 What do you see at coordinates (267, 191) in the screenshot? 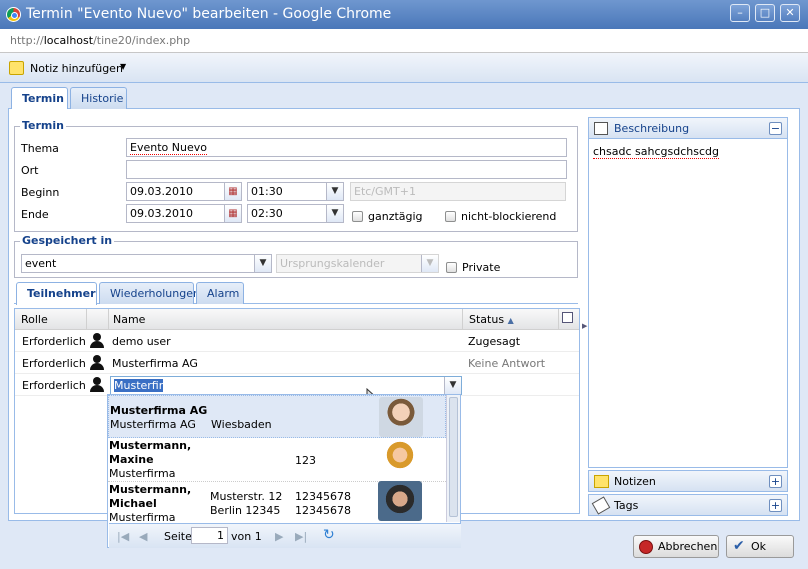
I see `beginn-time-value: 01:30` at bounding box center [267, 191].